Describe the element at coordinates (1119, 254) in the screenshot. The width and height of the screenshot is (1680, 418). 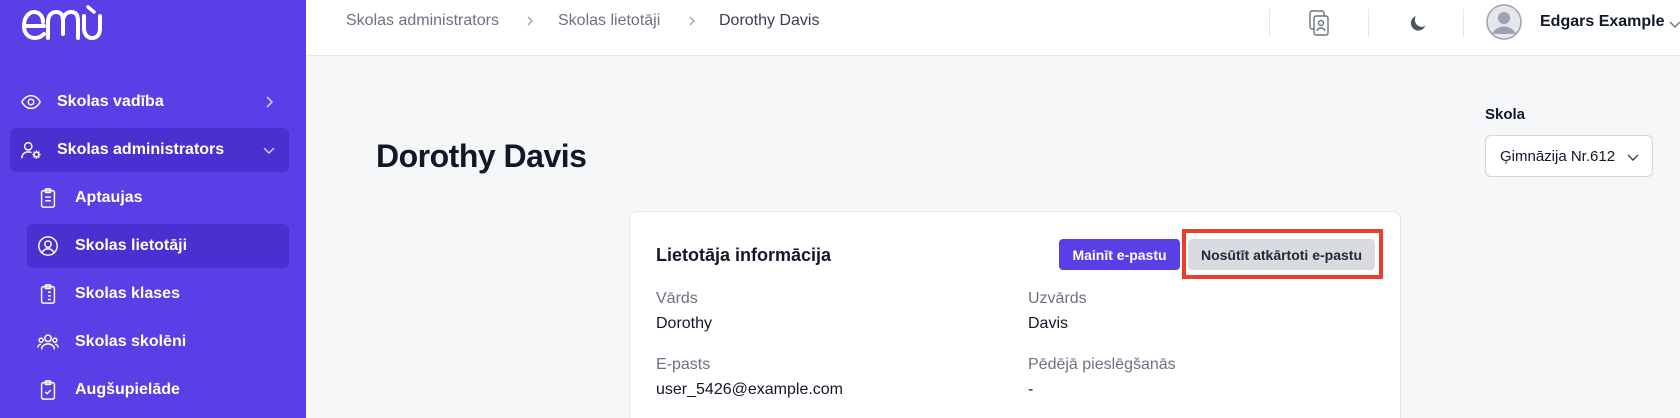
I see `change-email-button: Mainīt e-pastu` at that location.